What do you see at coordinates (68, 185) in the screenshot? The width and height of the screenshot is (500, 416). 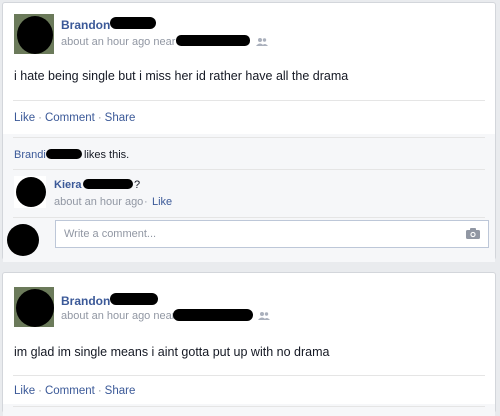 I see `commenter-name: Kiera` at bounding box center [68, 185].